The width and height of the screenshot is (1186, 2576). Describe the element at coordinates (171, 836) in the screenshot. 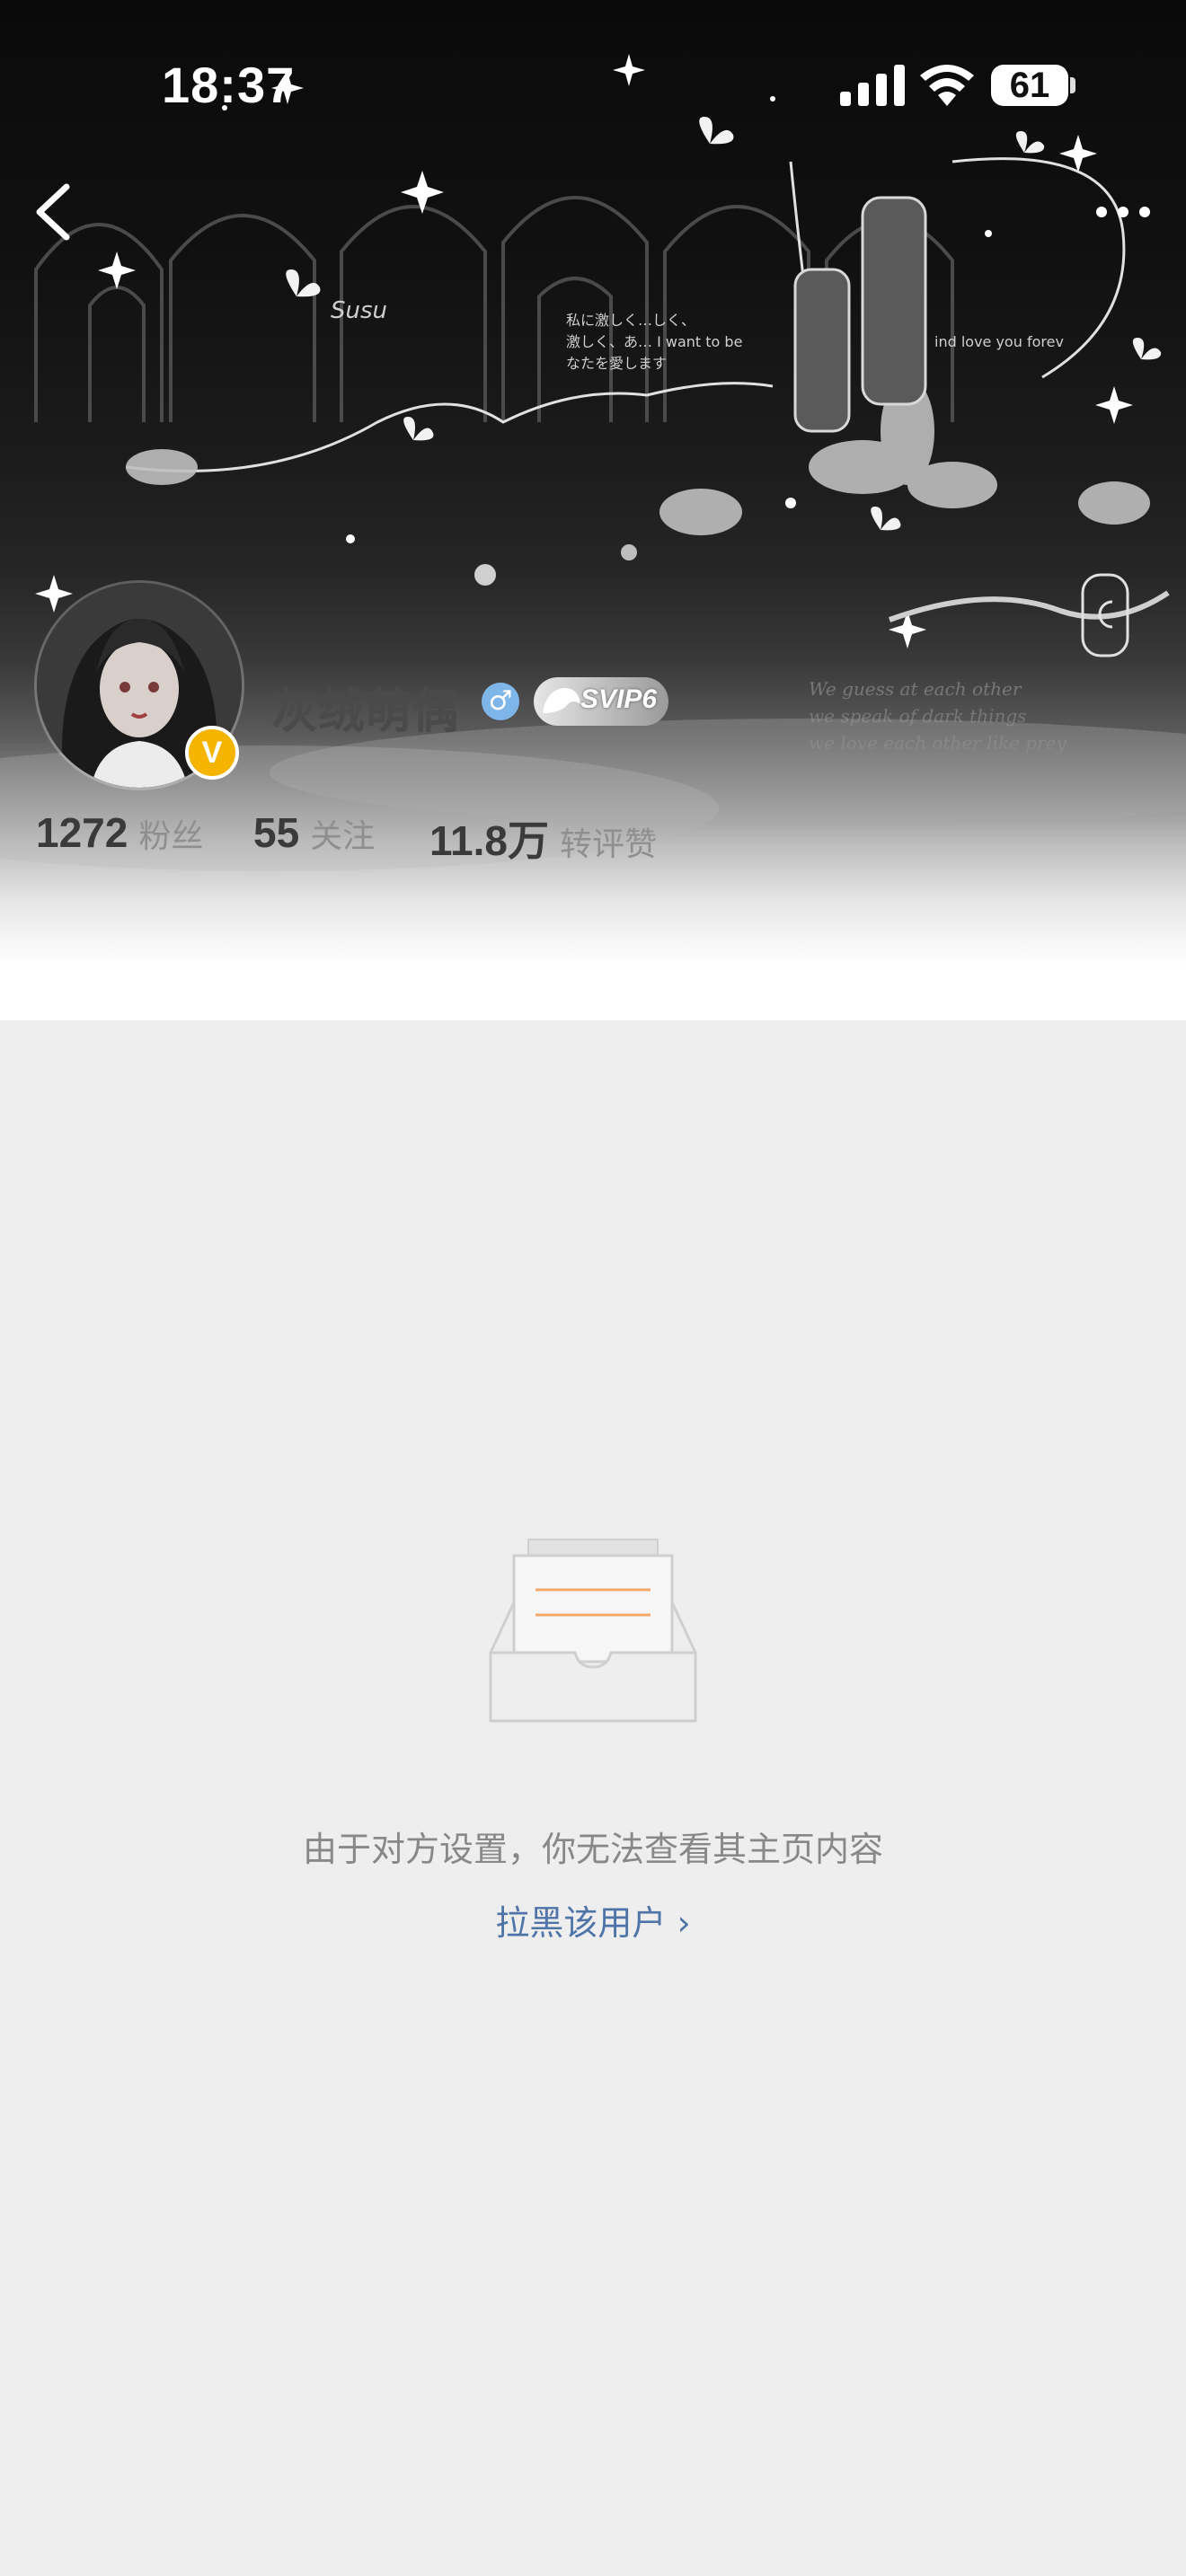

I see `followers-label: 粉丝` at that location.